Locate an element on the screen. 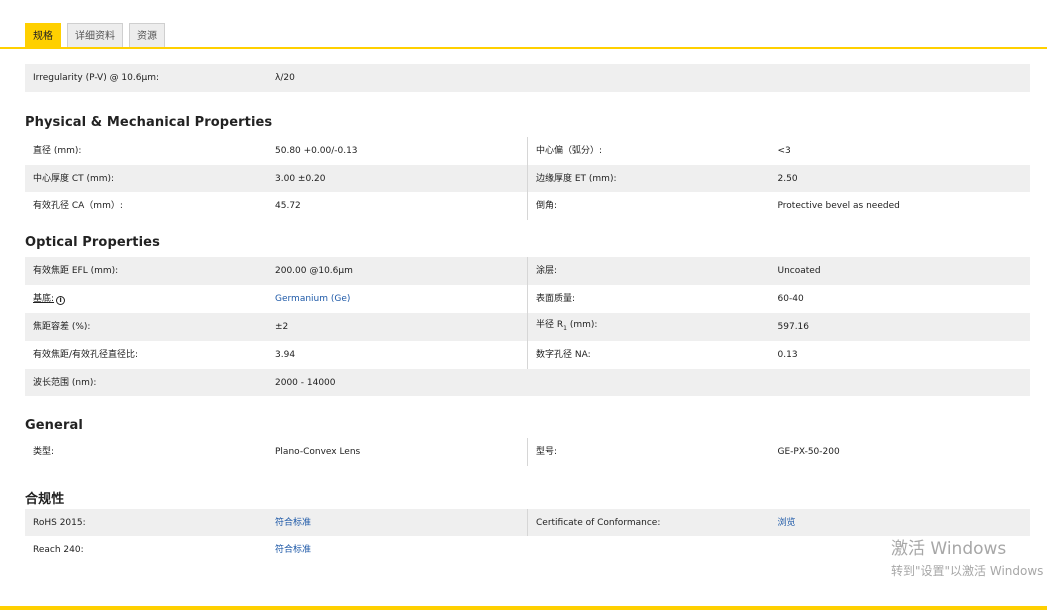 The height and width of the screenshot is (612, 1047). spec-label: 数字孔径 NA: is located at coordinates (563, 355).